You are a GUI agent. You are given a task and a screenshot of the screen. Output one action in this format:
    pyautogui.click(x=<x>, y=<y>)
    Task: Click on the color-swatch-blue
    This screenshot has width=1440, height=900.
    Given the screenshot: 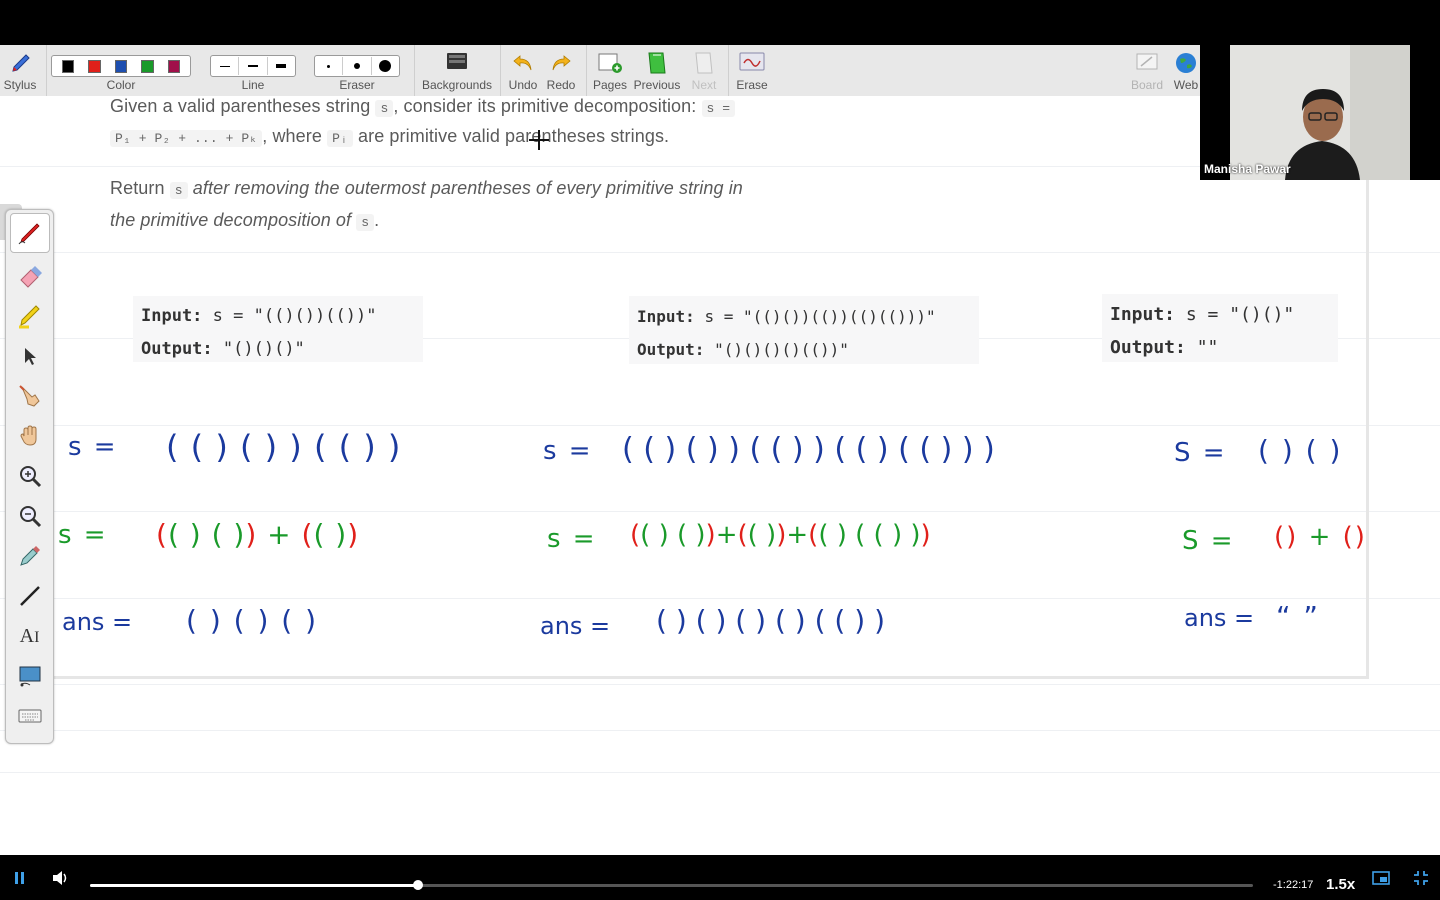 What is the action you would take?
    pyautogui.click(x=121, y=66)
    